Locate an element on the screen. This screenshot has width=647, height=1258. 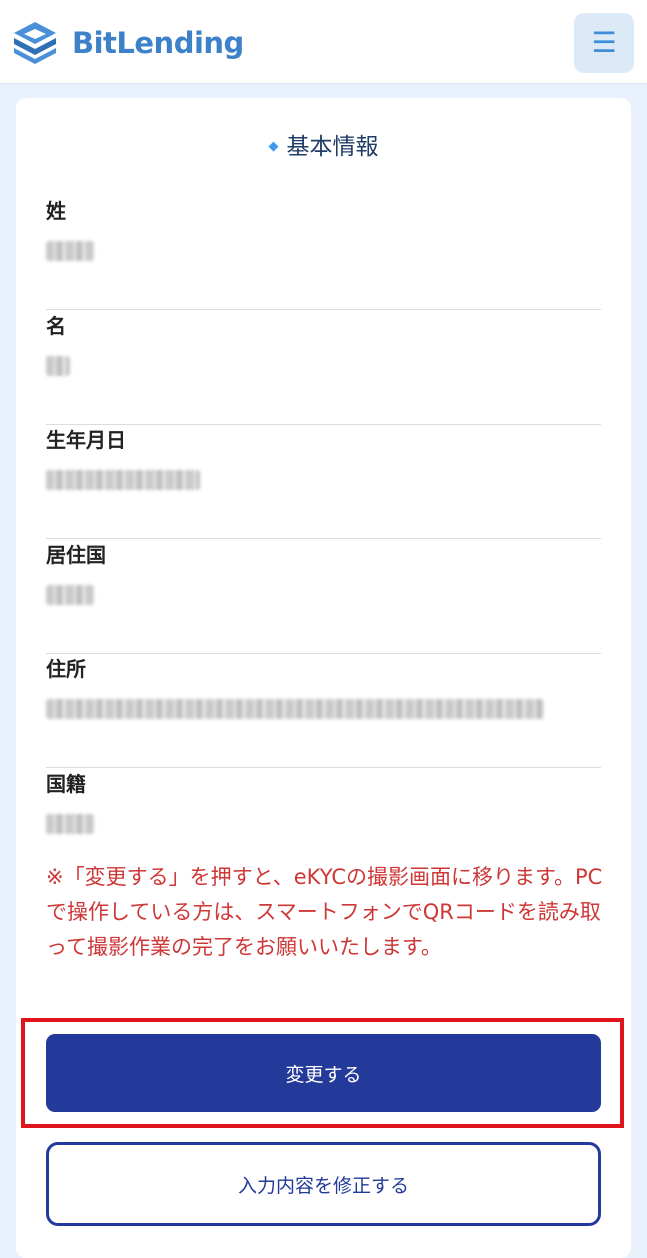
section-title: ◆ 基本情報 is located at coordinates (323, 147).